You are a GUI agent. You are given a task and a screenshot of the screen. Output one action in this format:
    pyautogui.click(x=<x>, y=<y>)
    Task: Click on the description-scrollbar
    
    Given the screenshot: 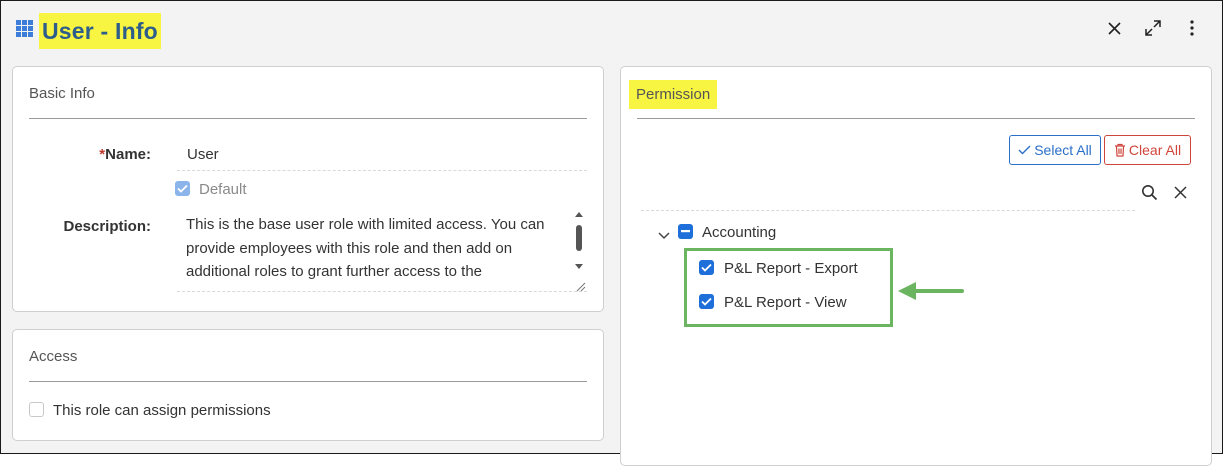 What is the action you would take?
    pyautogui.click(x=579, y=242)
    